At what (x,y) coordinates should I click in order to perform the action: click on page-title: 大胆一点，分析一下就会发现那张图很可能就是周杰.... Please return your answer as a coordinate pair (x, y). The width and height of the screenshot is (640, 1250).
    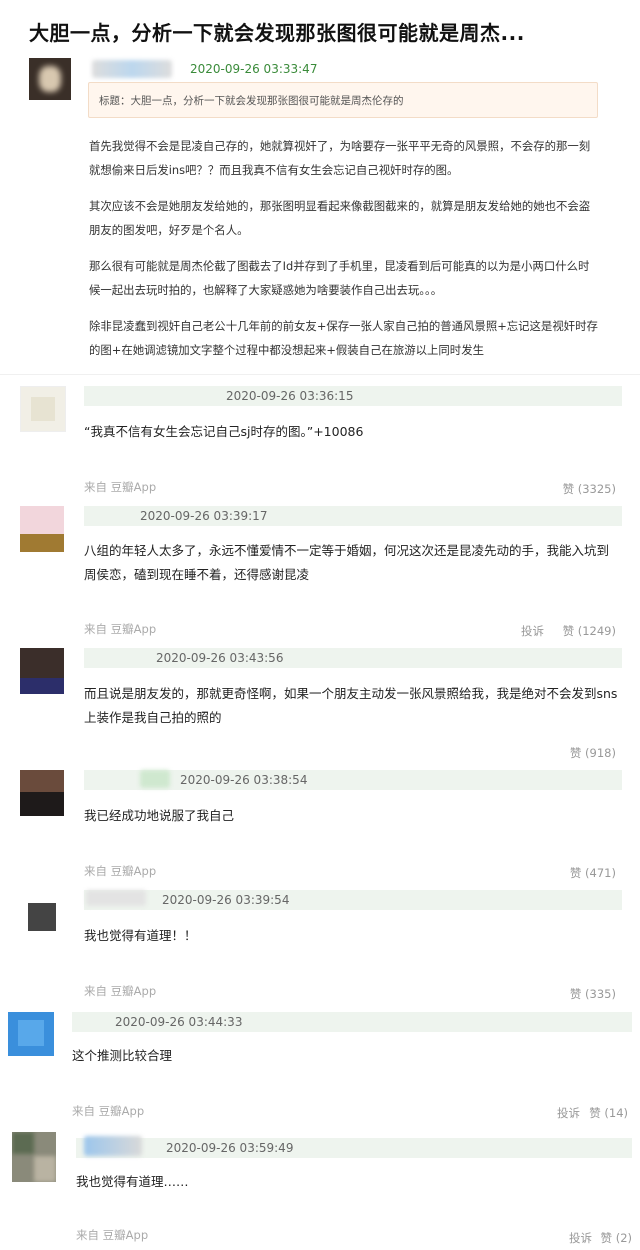
    Looking at the image, I should click on (277, 33).